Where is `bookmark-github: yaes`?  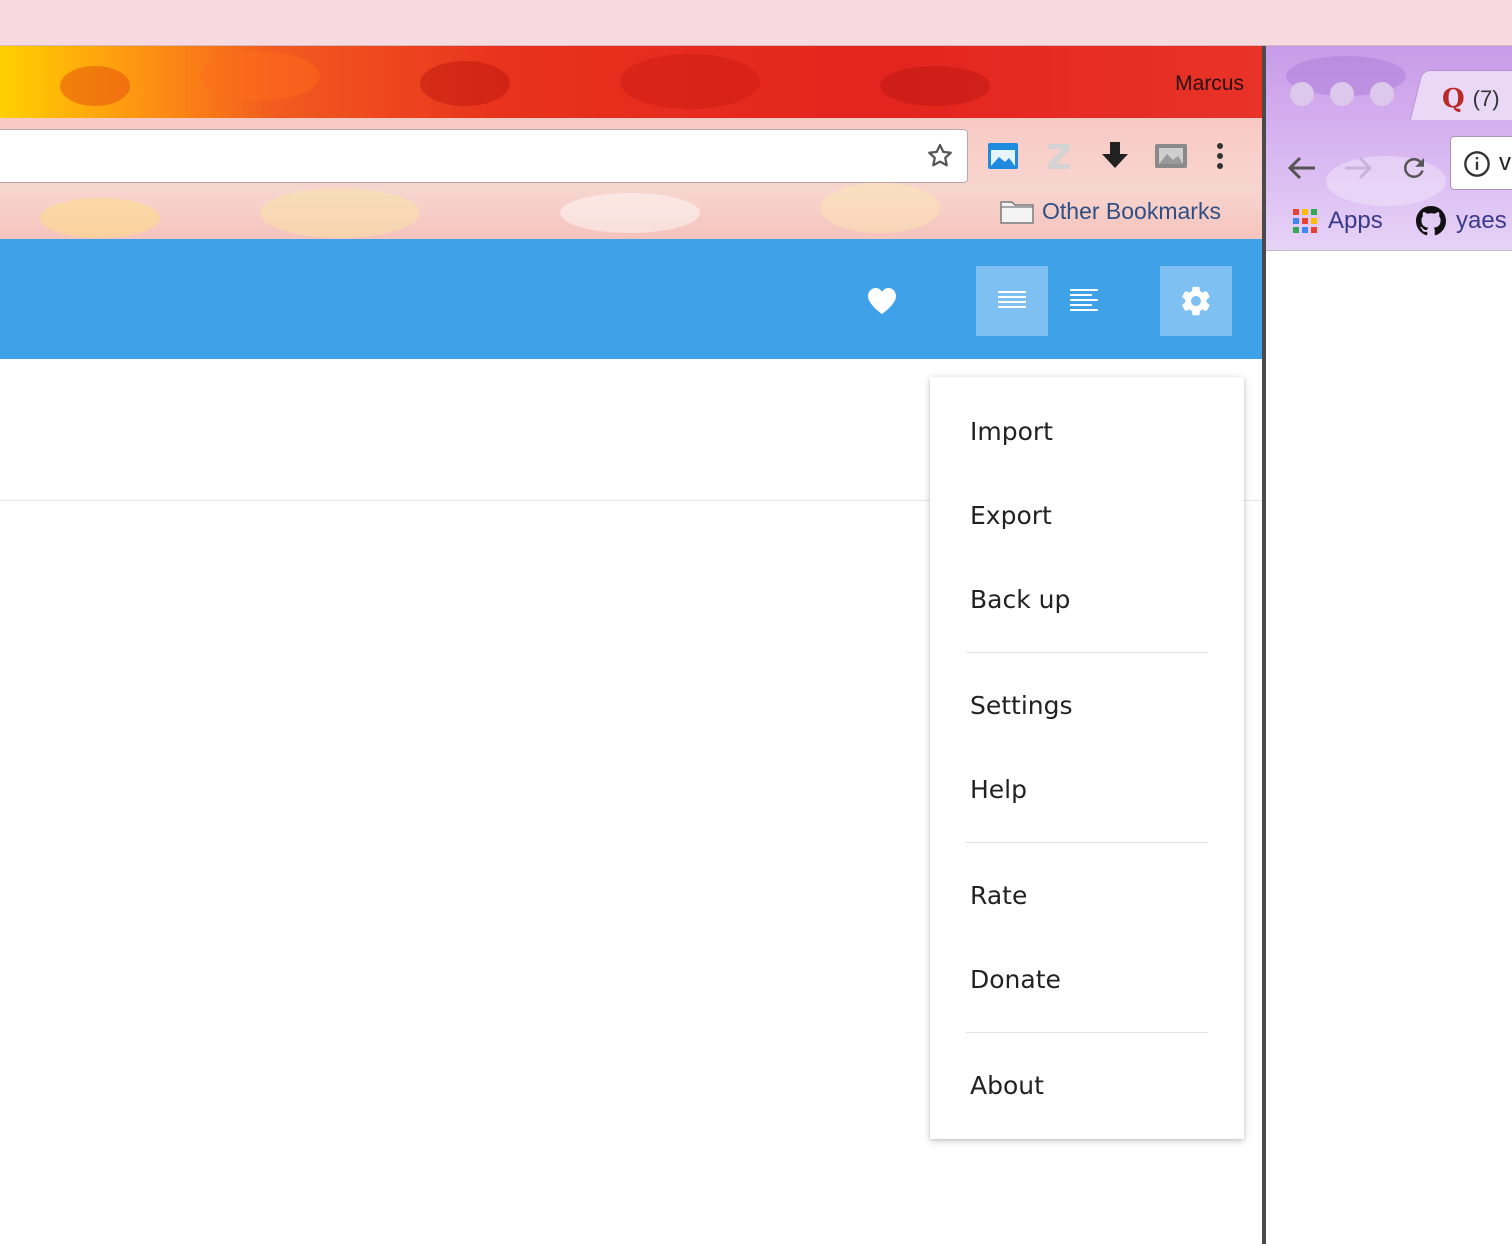
bookmark-github: yaes is located at coordinates (1461, 221).